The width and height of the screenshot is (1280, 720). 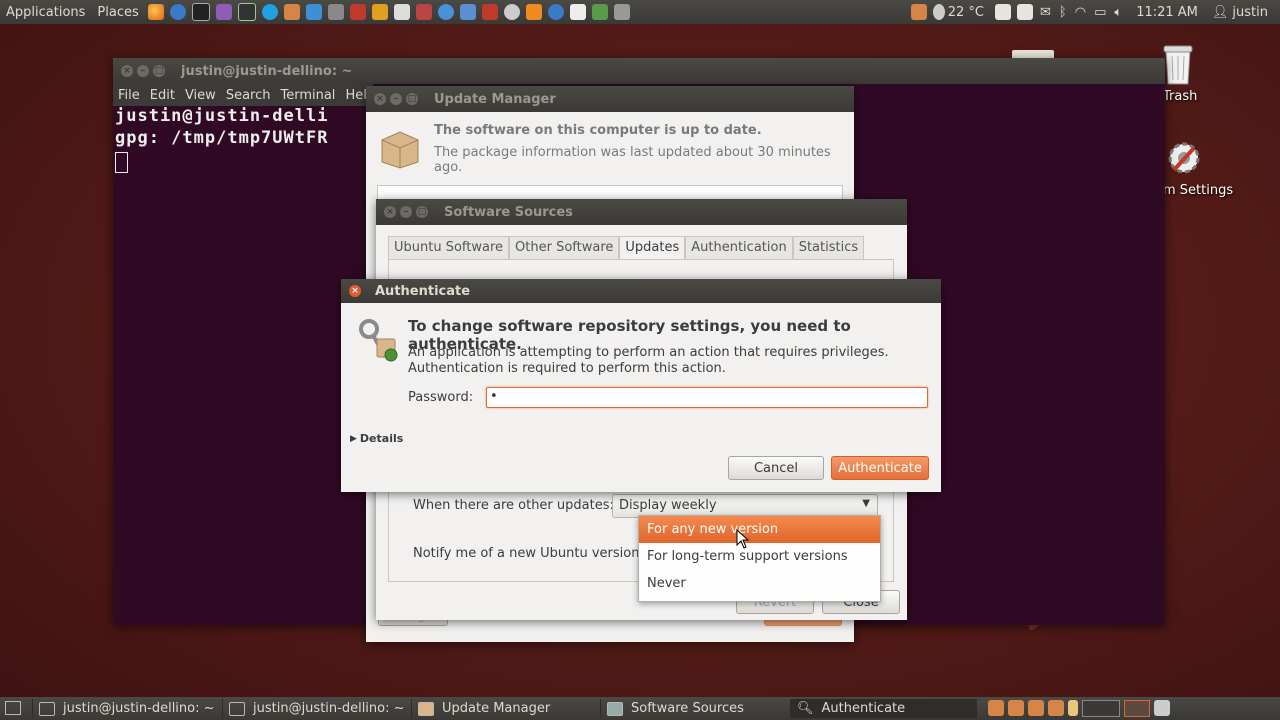 I want to click on close-dialog-icon: ×, so click(x=355, y=291).